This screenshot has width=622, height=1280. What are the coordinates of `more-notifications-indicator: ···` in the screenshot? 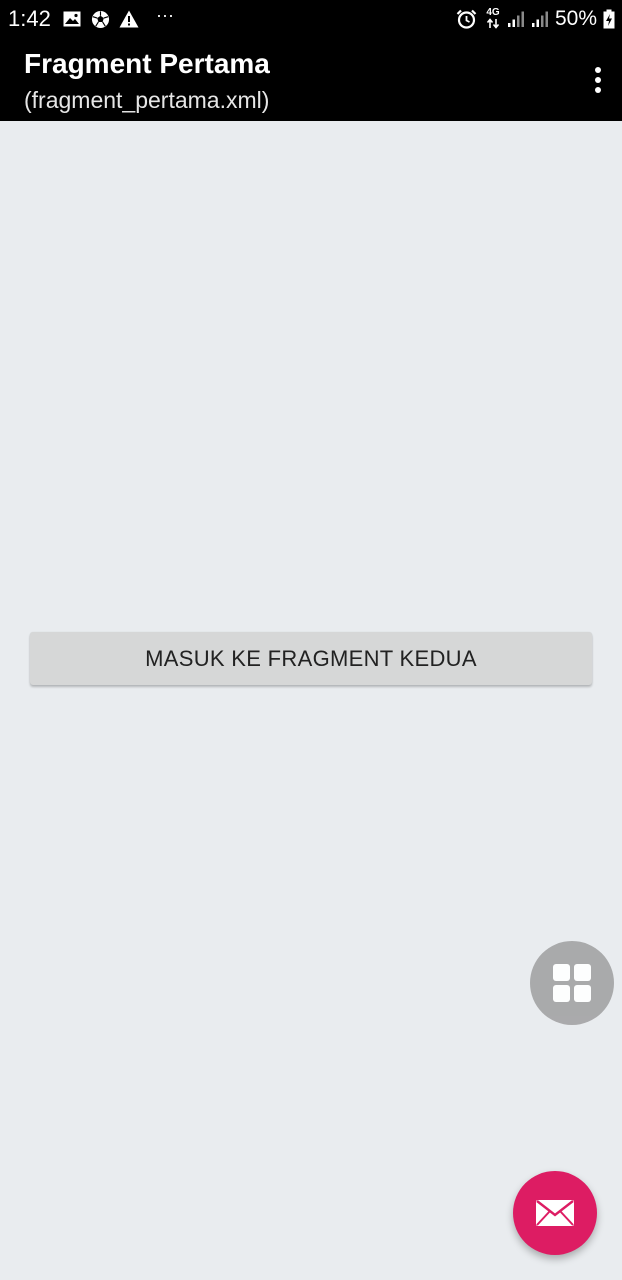 It's located at (165, 14).